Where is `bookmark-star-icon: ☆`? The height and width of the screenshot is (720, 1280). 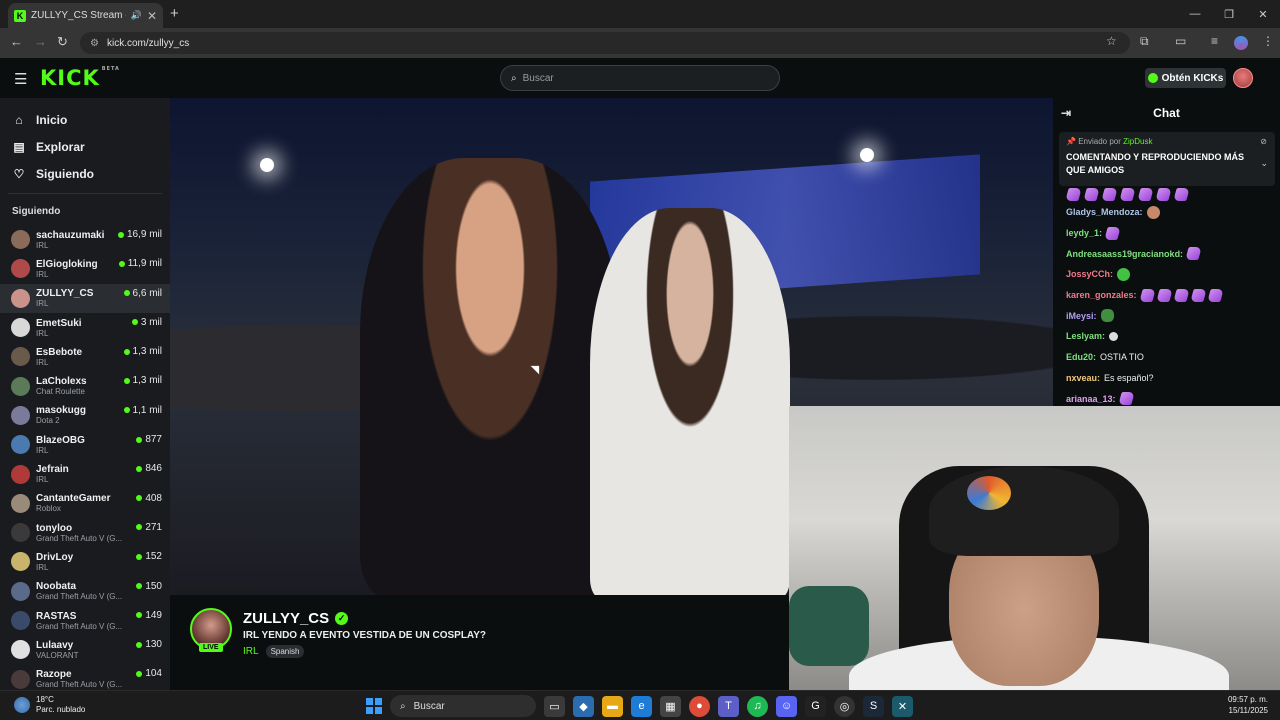
bookmark-star-icon: ☆ is located at coordinates (1111, 41).